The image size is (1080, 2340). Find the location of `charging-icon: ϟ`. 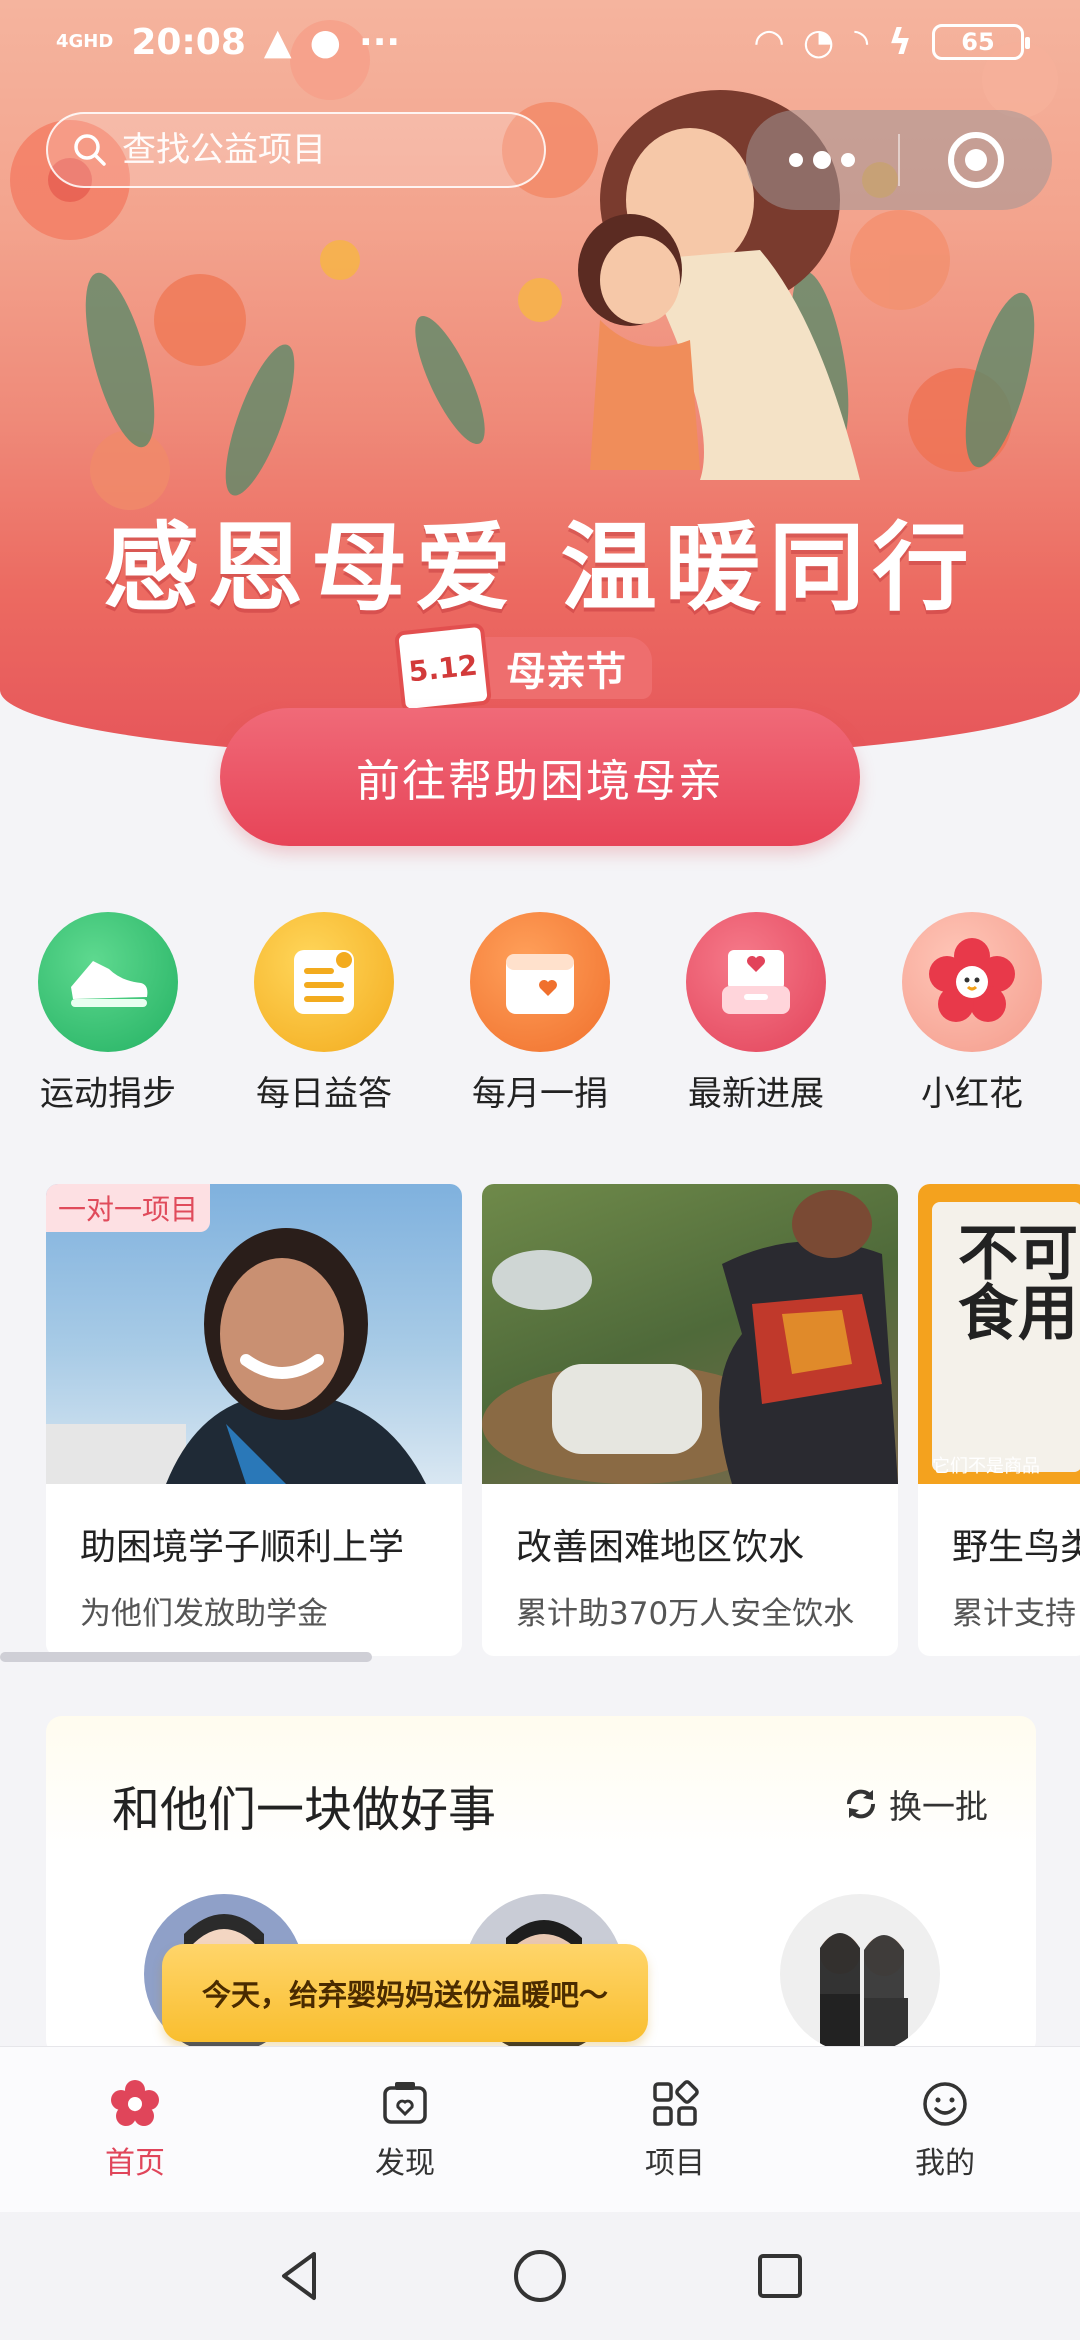

charging-icon: ϟ is located at coordinates (900, 42).